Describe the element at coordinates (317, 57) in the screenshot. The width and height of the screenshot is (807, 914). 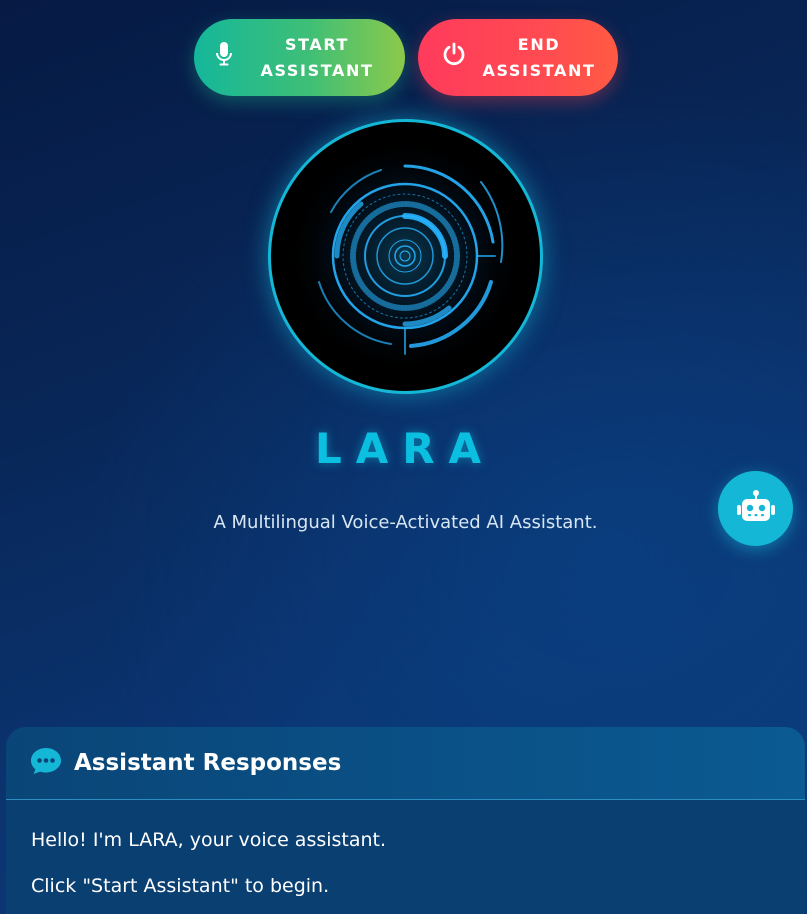
I see `start-assistant-label: START ASSISTANT` at that location.